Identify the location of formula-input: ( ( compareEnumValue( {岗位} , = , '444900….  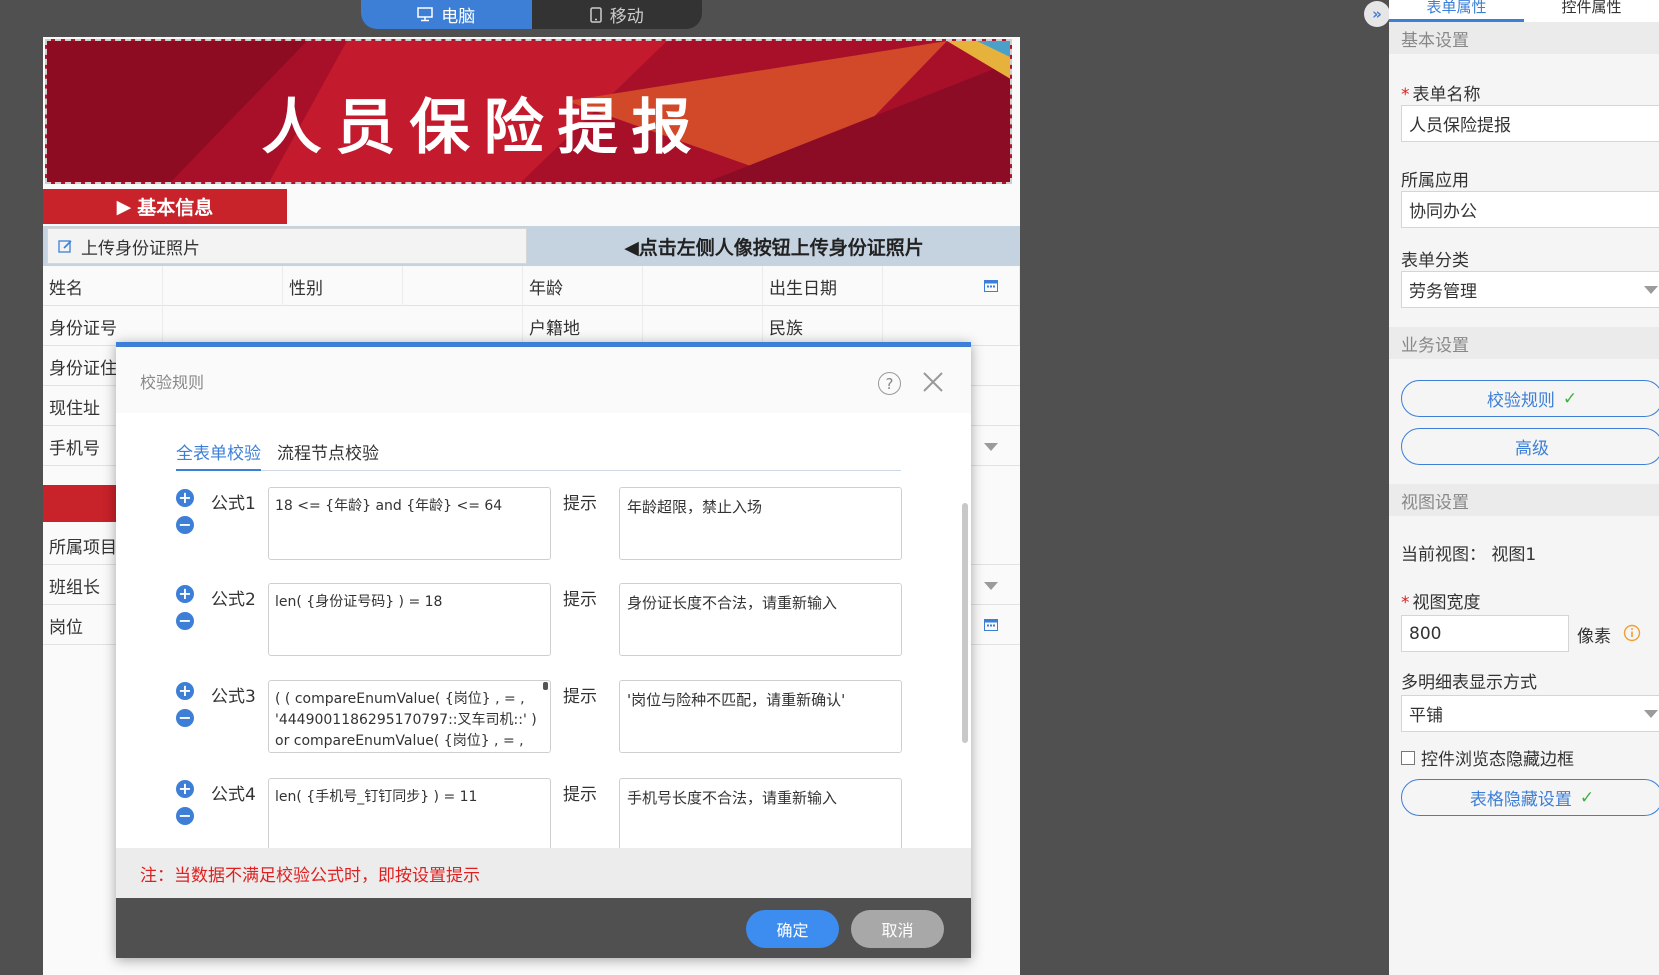
(409, 716).